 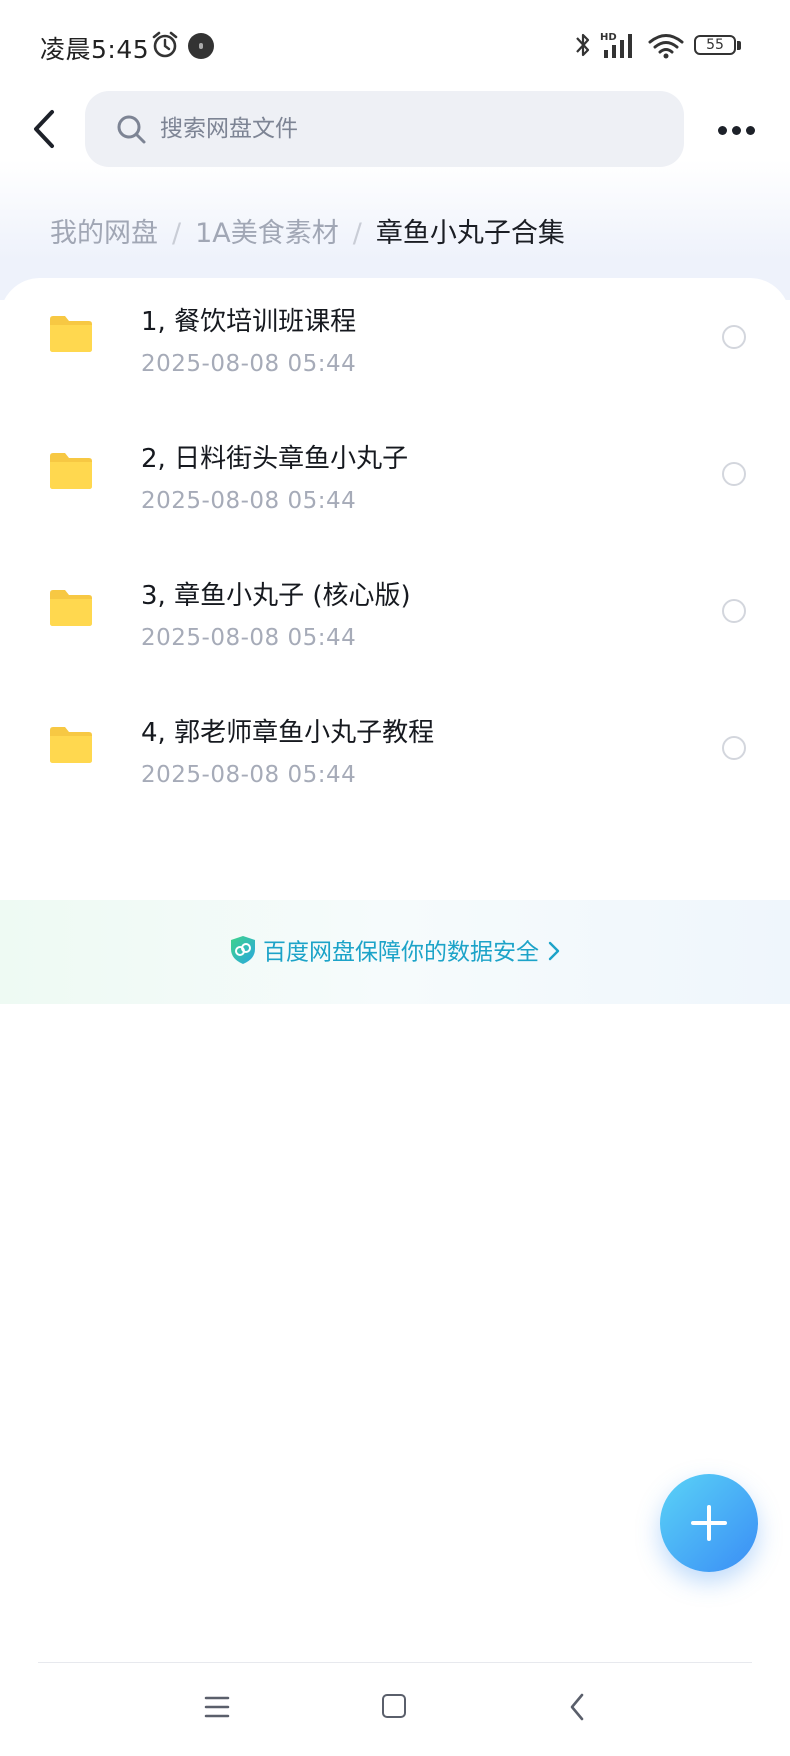 I want to click on breadcrumb-item-my-netdisk: 我的网盘, so click(x=104, y=233).